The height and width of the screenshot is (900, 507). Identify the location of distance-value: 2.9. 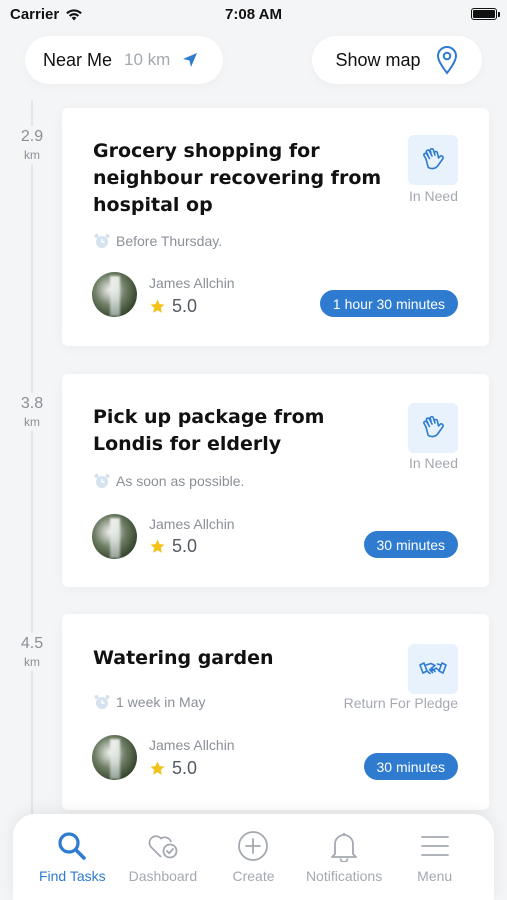
(32, 136).